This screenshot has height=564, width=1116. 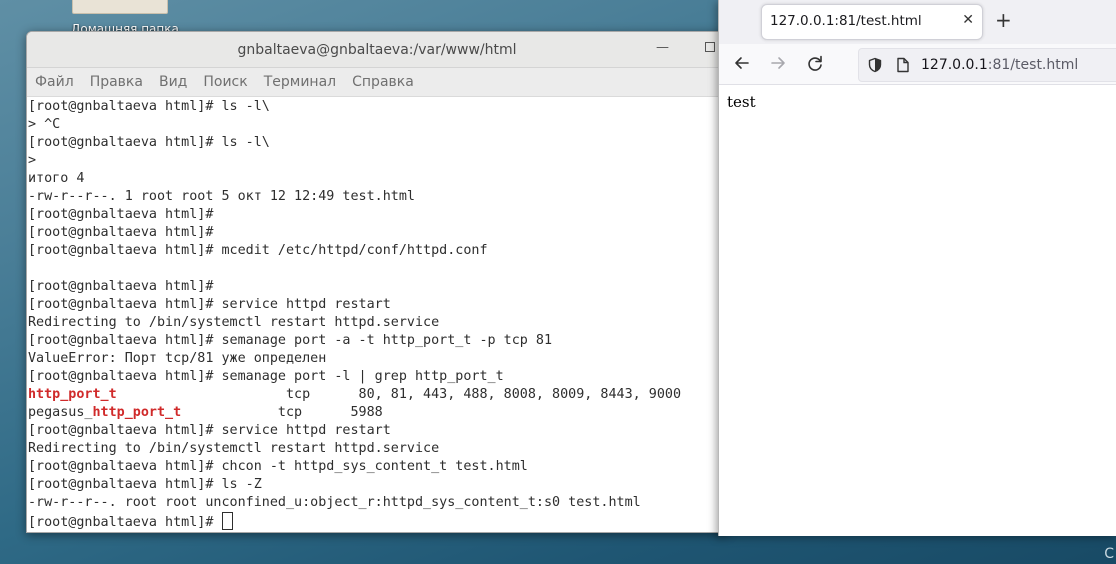 I want to click on terminal-cursor, so click(x=228, y=521).